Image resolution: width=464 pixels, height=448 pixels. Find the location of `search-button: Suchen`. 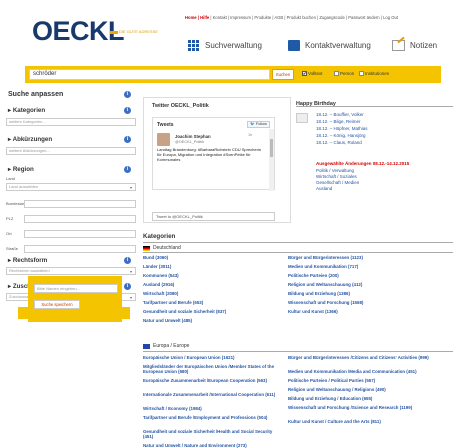

search-button: Suchen is located at coordinates (283, 74).